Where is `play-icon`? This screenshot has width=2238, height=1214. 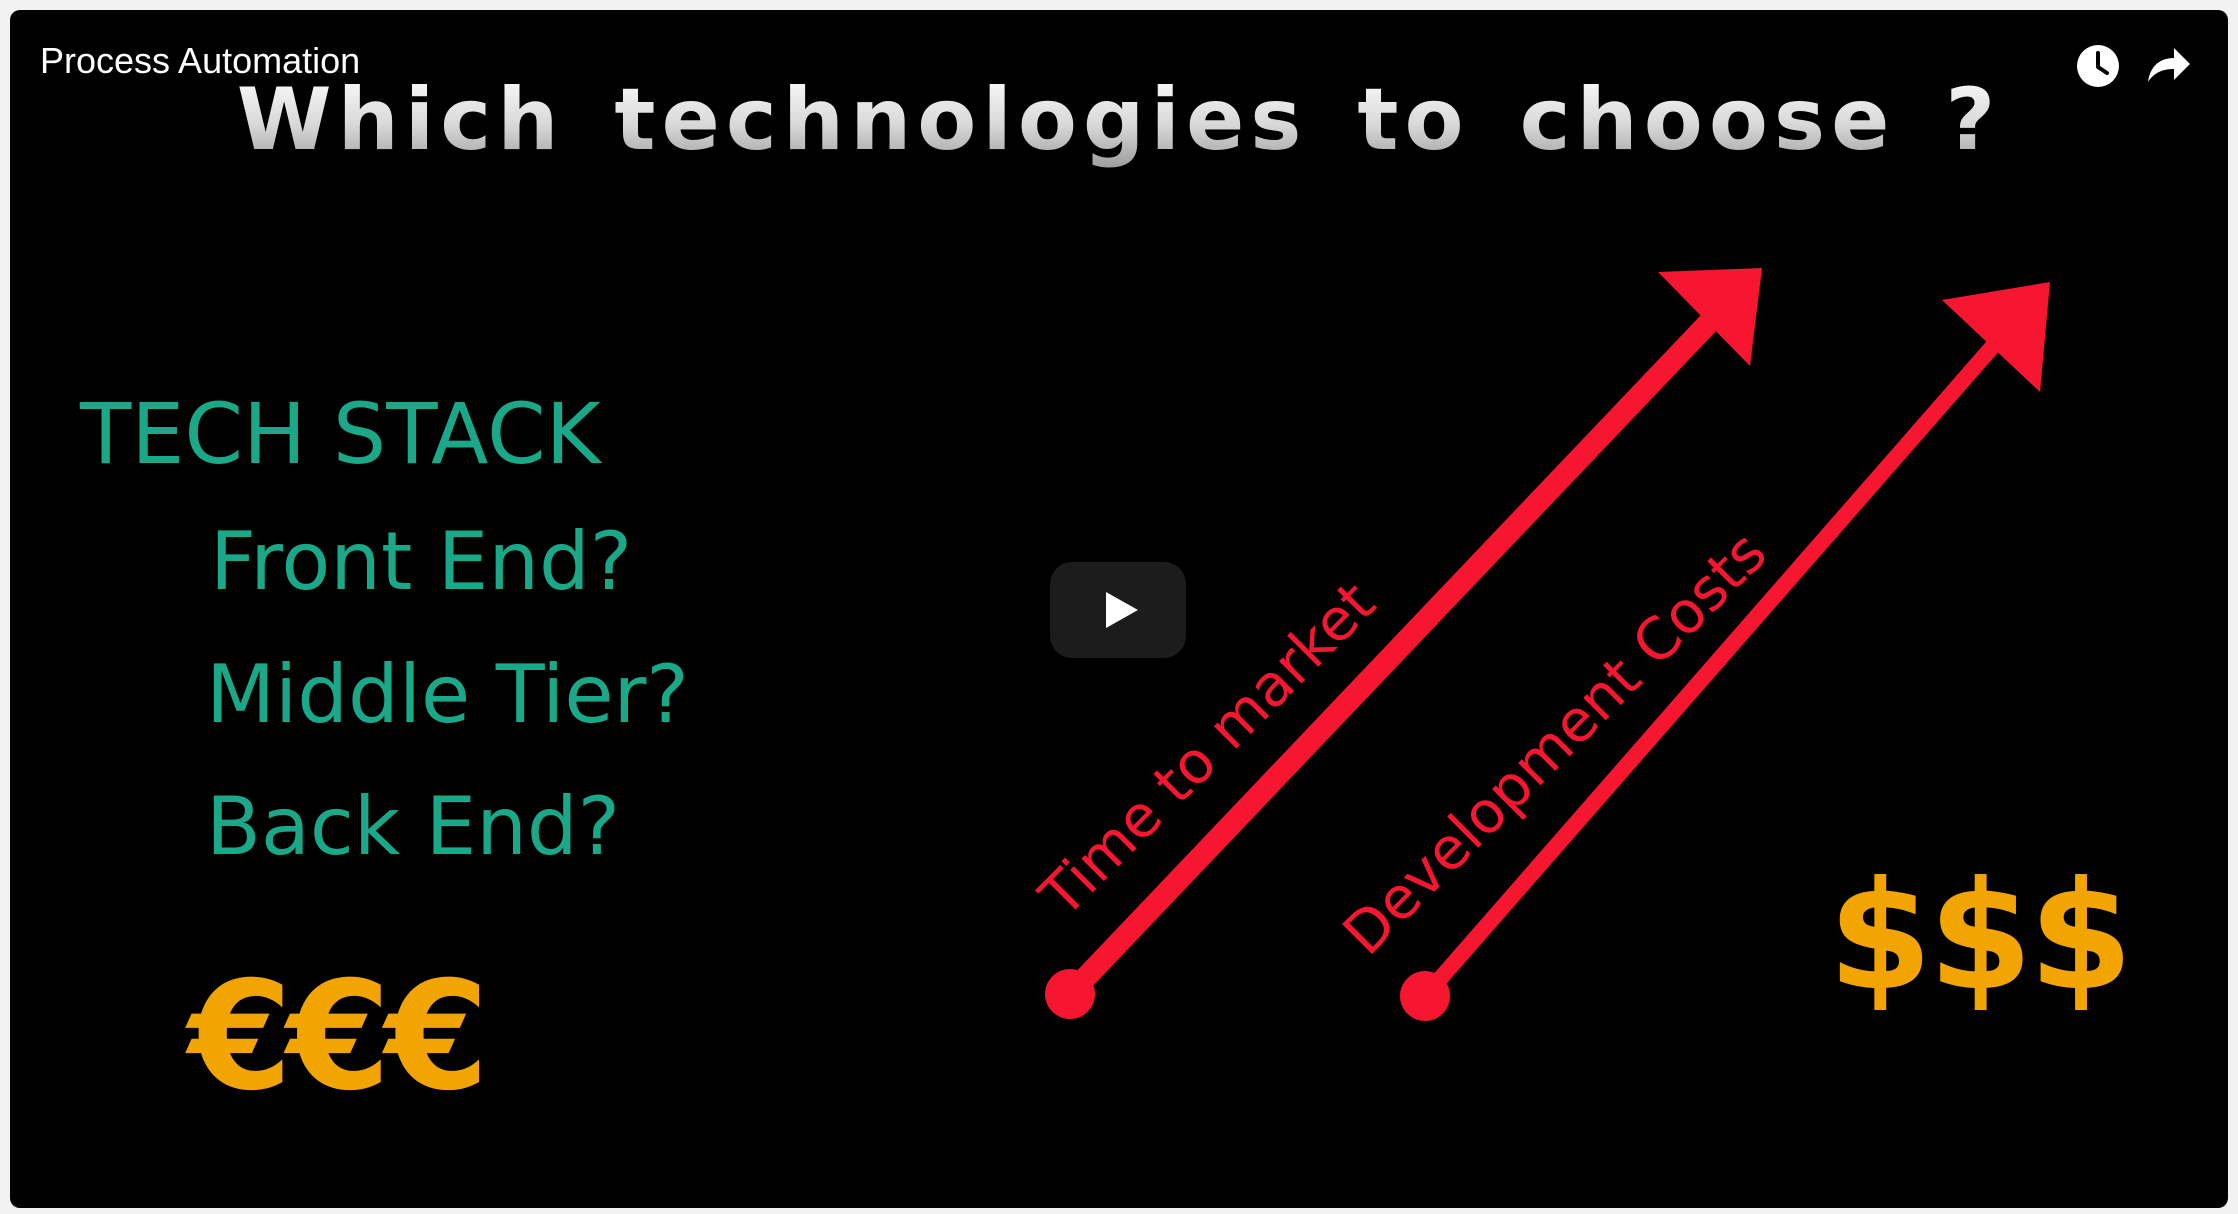 play-icon is located at coordinates (1122, 610).